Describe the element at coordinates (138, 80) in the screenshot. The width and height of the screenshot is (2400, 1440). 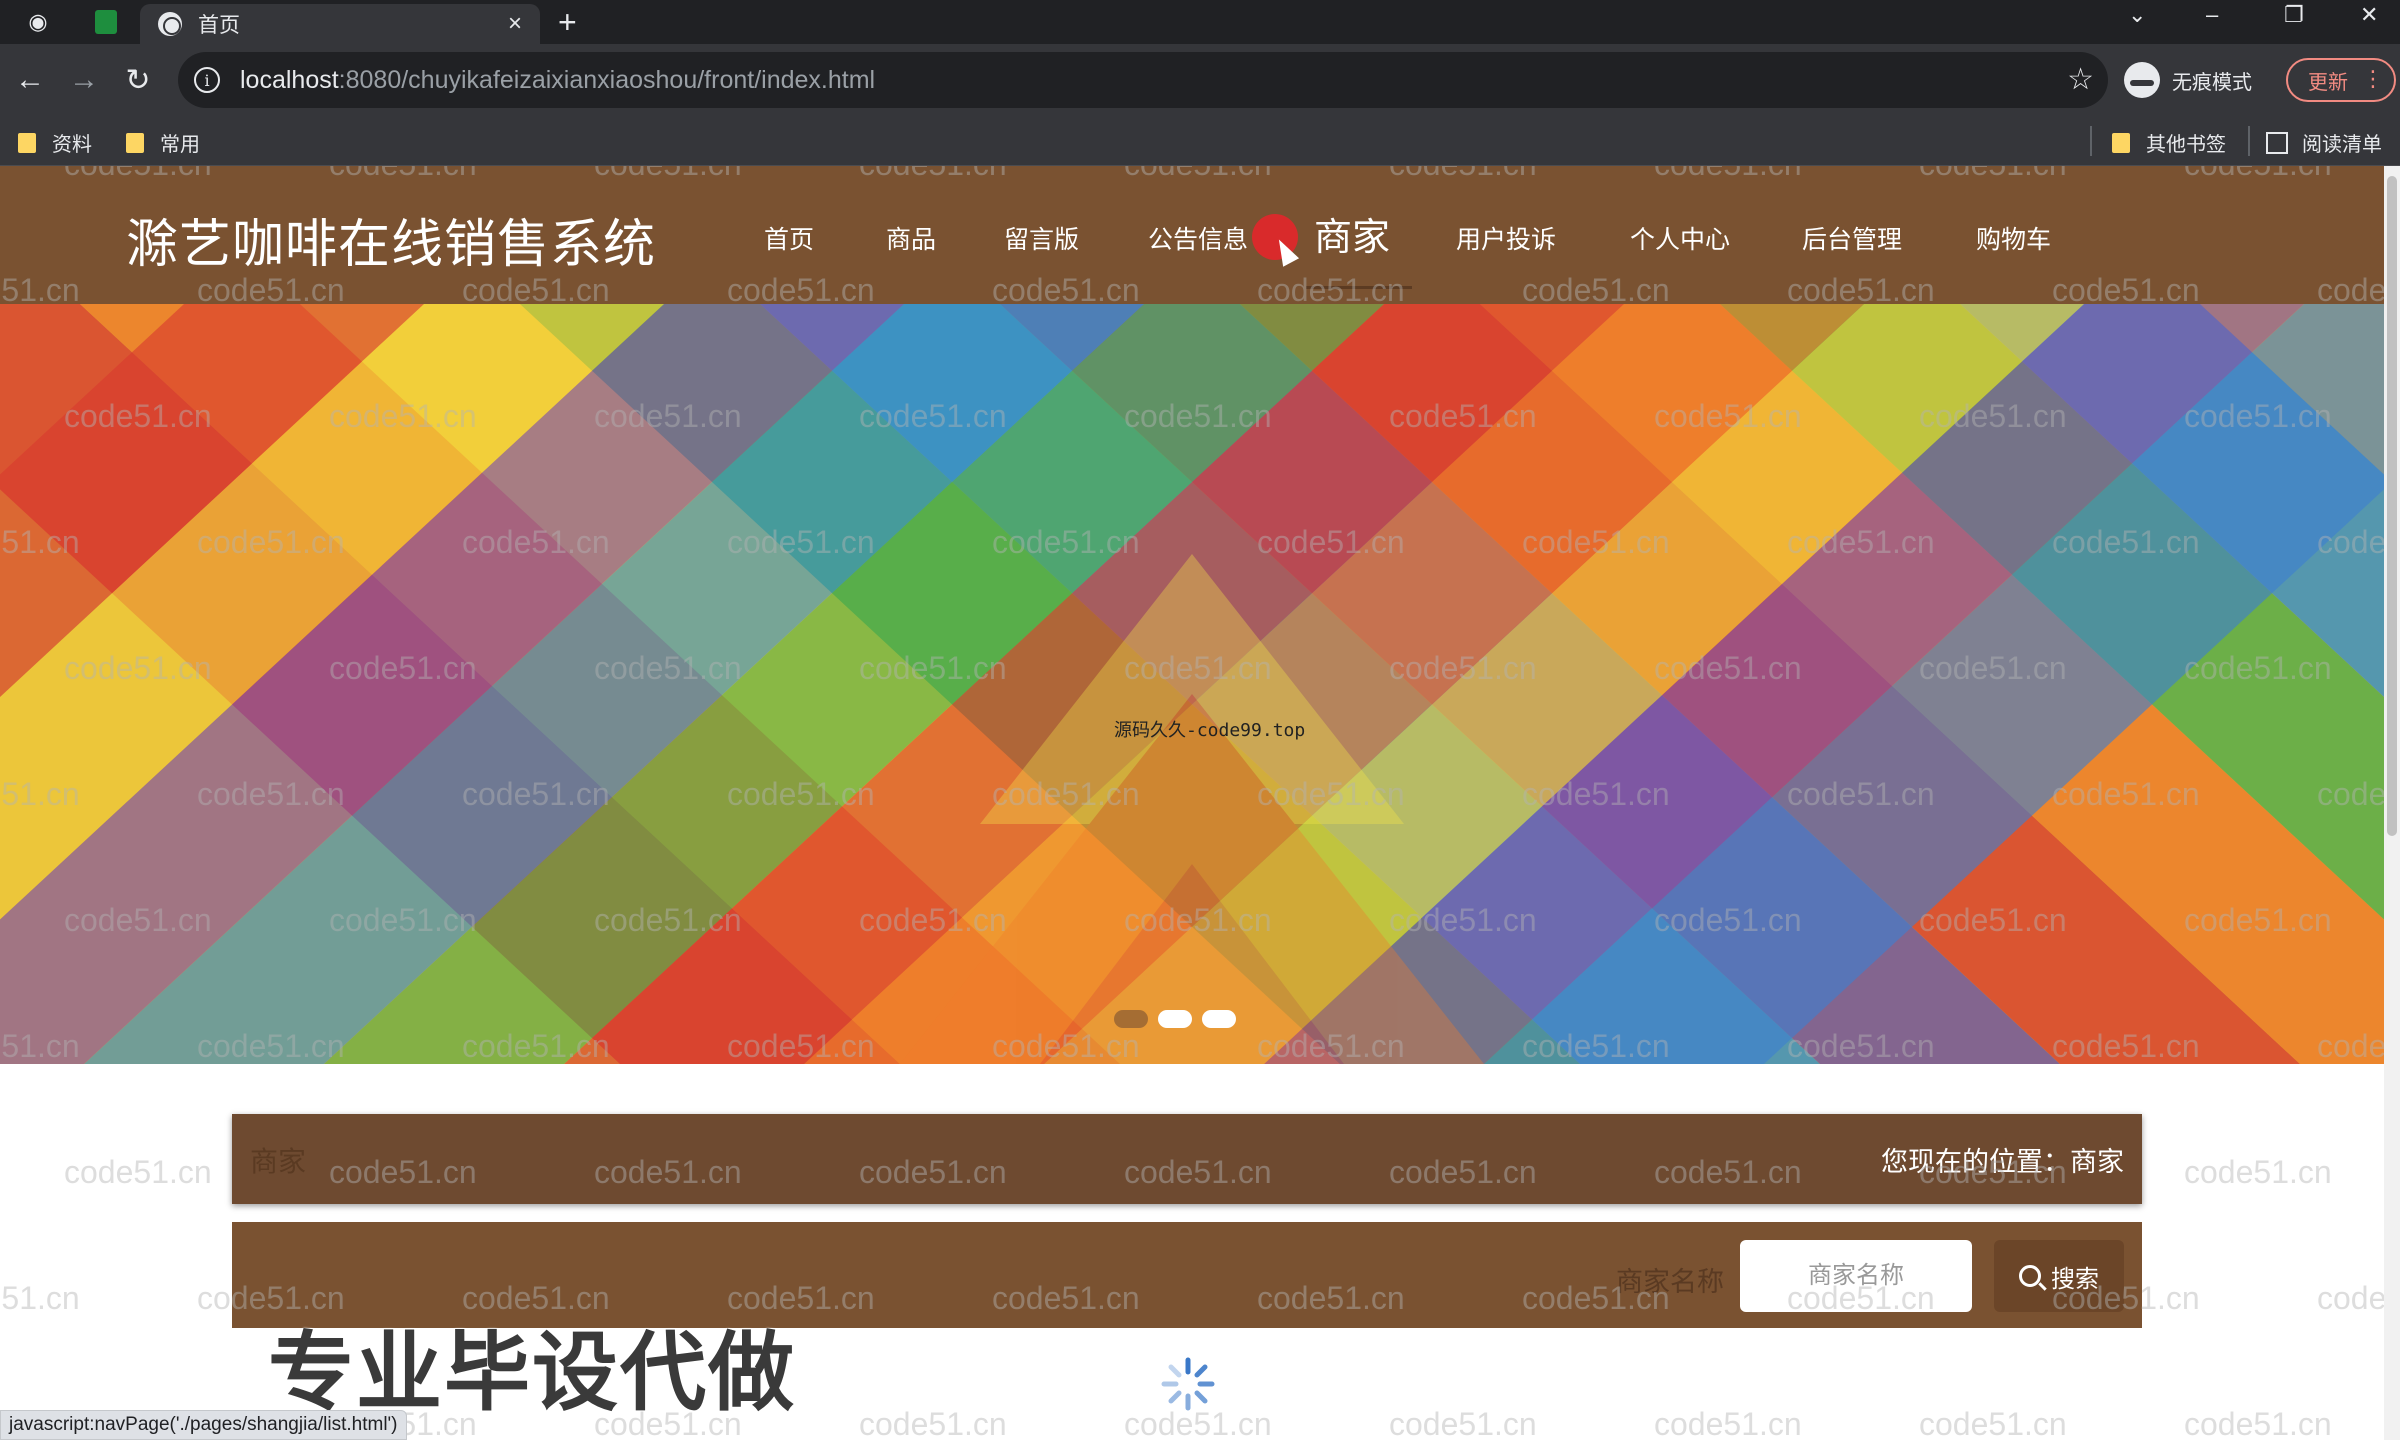
I see `reload-icon: ↻` at that location.